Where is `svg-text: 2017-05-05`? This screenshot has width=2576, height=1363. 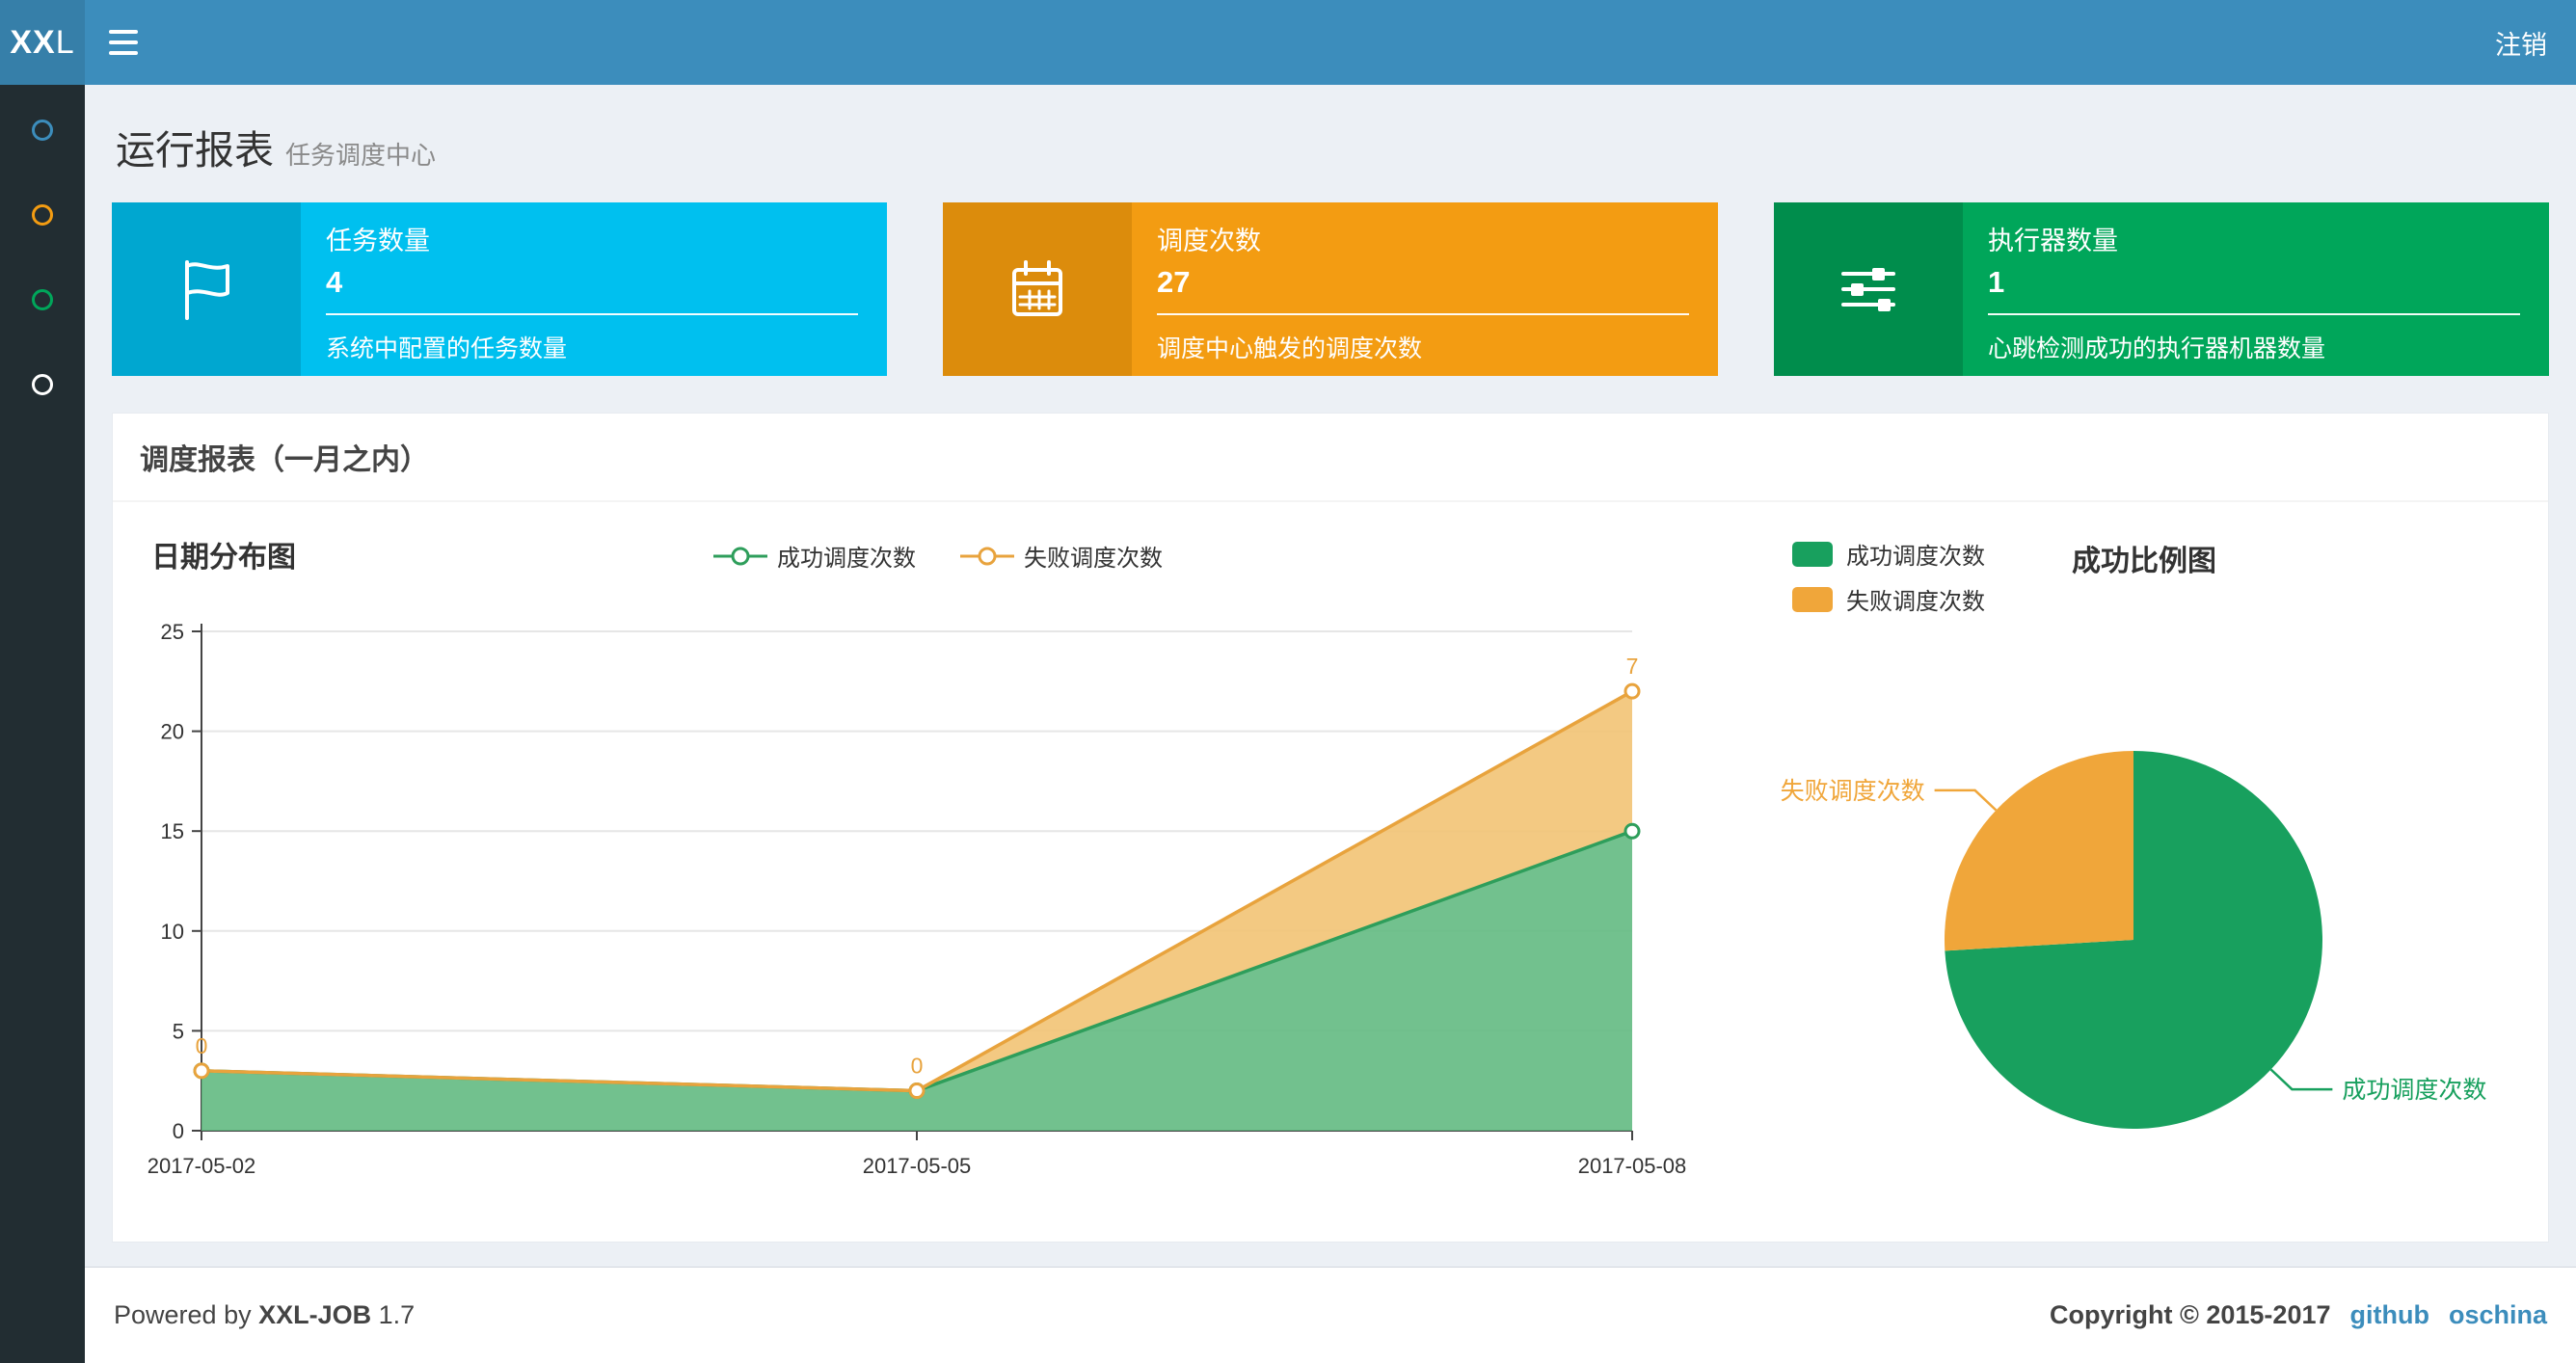 svg-text: 2017-05-05 is located at coordinates (918, 1166).